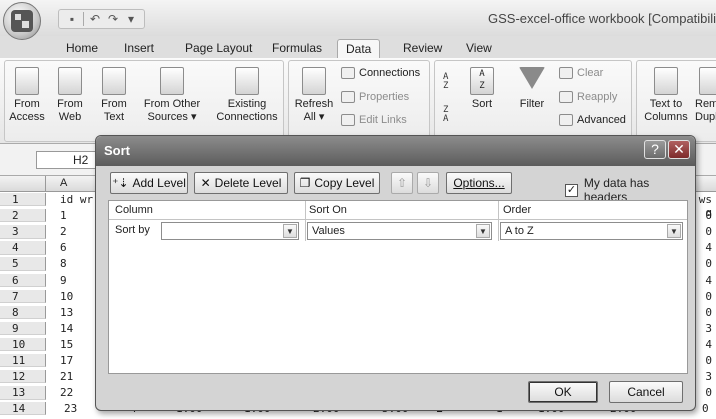  What do you see at coordinates (70, 95) in the screenshot?
I see `from-web-button: From Web` at bounding box center [70, 95].